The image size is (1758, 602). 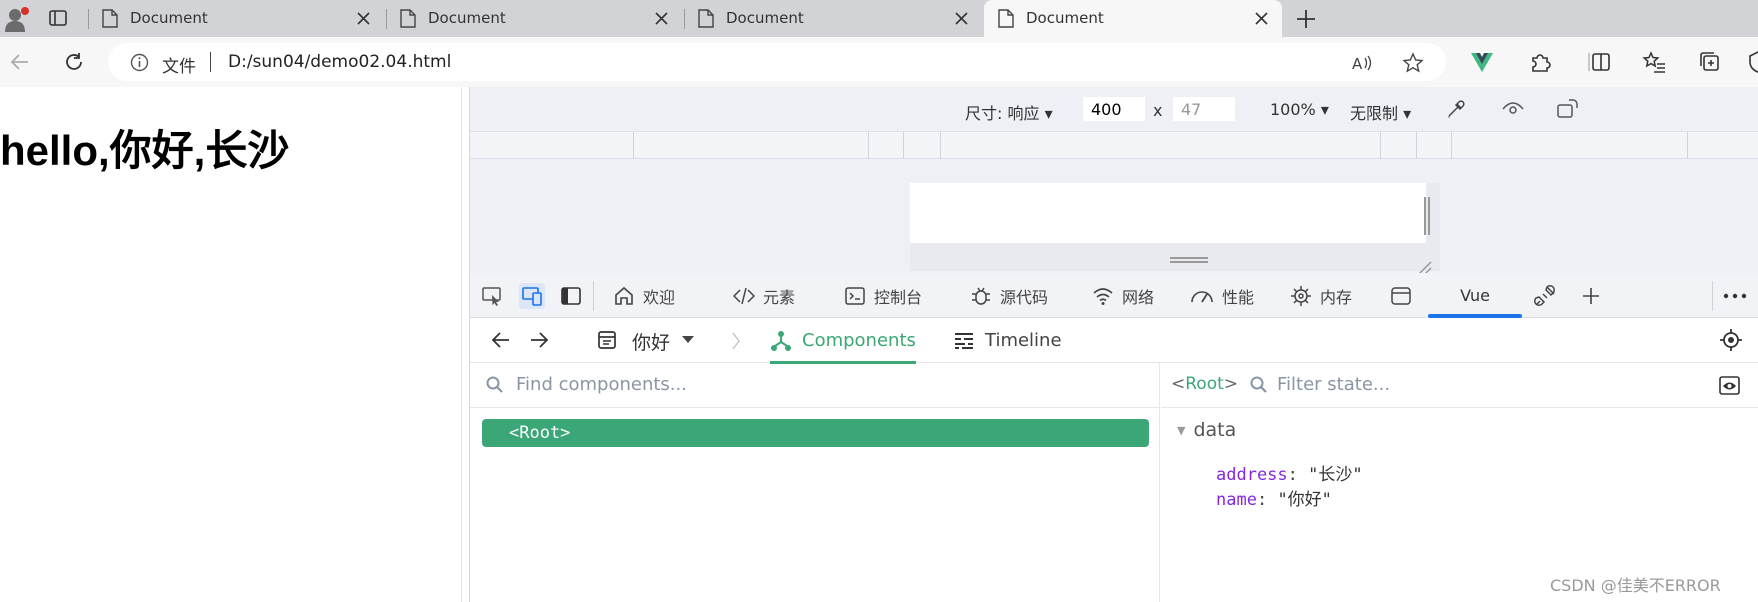 I want to click on vue-devtools-extension-icon, so click(x=1482, y=62).